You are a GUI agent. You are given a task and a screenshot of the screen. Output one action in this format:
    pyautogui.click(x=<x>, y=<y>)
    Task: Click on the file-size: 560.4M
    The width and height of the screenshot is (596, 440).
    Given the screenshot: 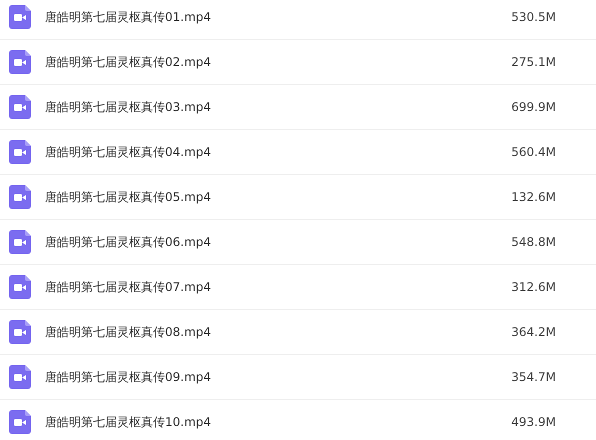 What is the action you would take?
    pyautogui.click(x=533, y=152)
    